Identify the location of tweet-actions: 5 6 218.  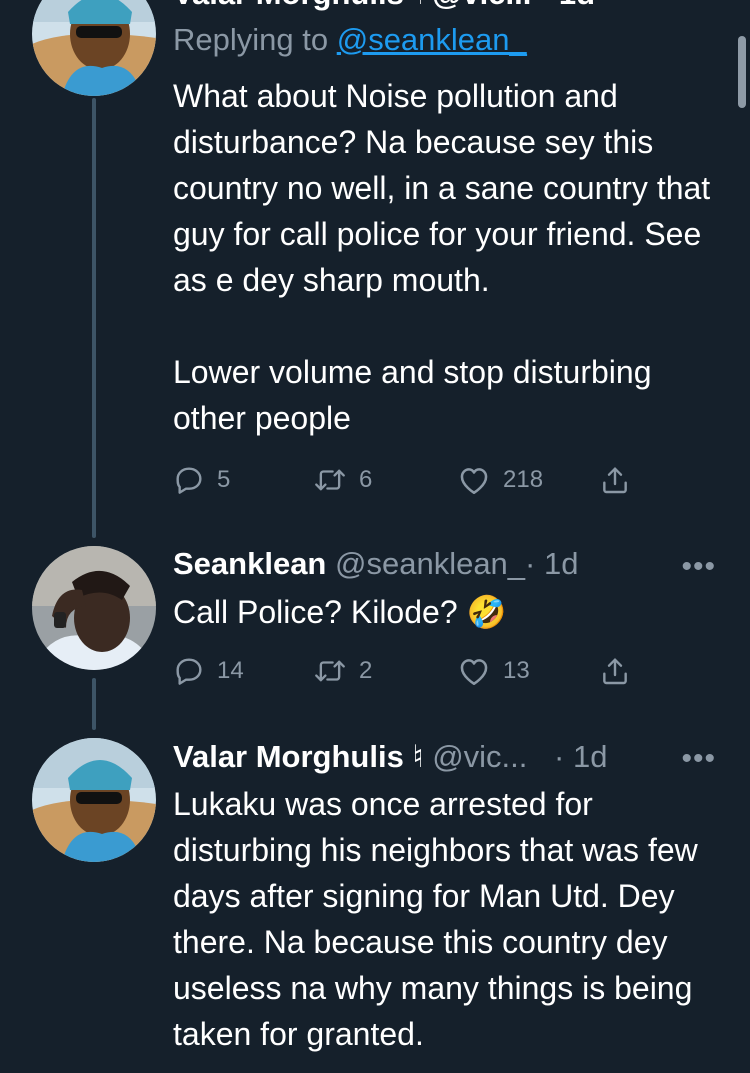
(408, 480).